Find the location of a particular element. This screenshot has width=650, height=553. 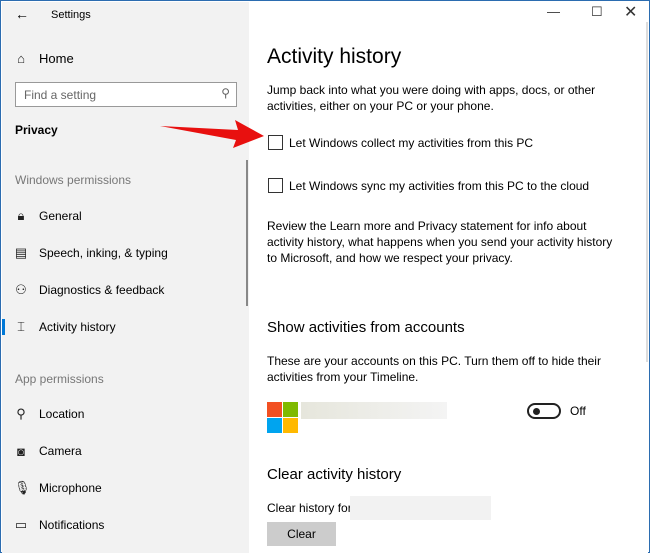

nav-notifications: ▭ Notifications is located at coordinates (122, 525).